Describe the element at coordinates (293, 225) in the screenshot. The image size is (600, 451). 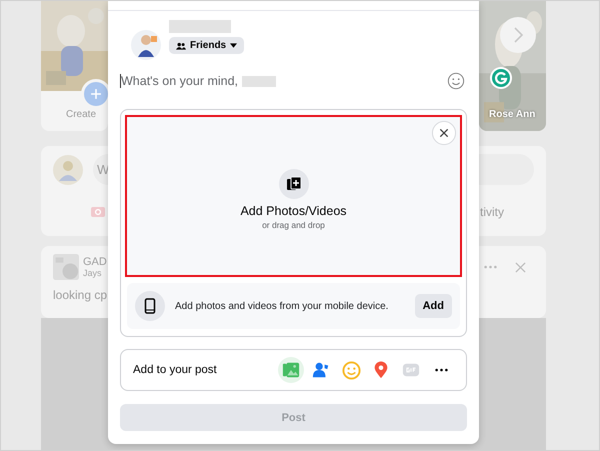
I see `upload-hint: or drag and drop` at that location.